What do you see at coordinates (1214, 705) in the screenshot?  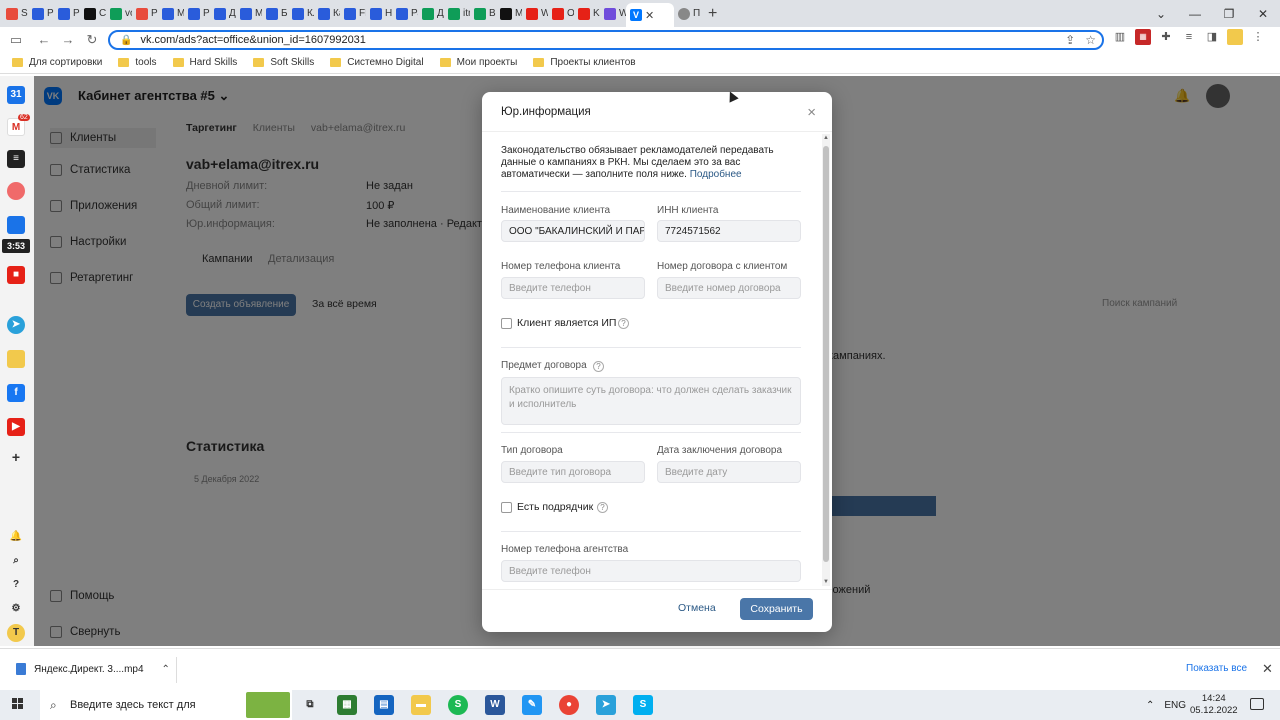 I see `clock: 14:24 05.12.2022` at bounding box center [1214, 705].